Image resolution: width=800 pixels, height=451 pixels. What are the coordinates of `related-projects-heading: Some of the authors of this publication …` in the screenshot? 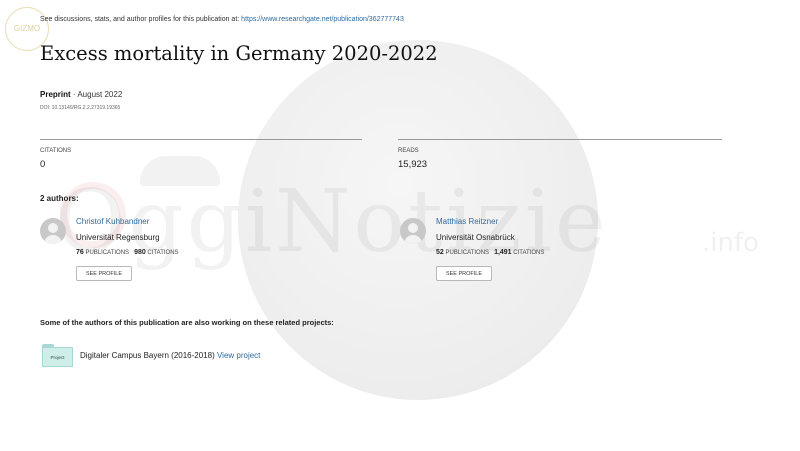 It's located at (187, 322).